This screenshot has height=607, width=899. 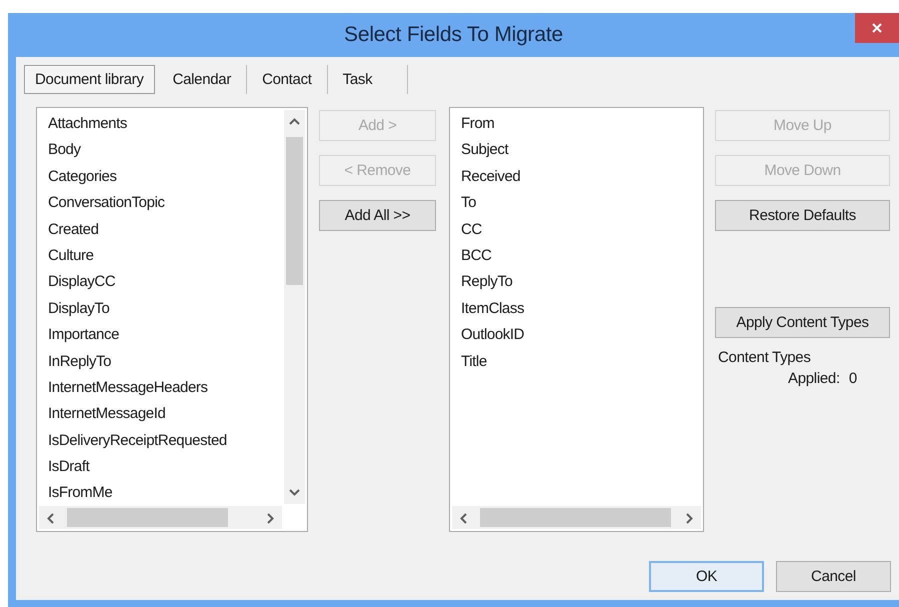 I want to click on tab: Document library, so click(x=89, y=79).